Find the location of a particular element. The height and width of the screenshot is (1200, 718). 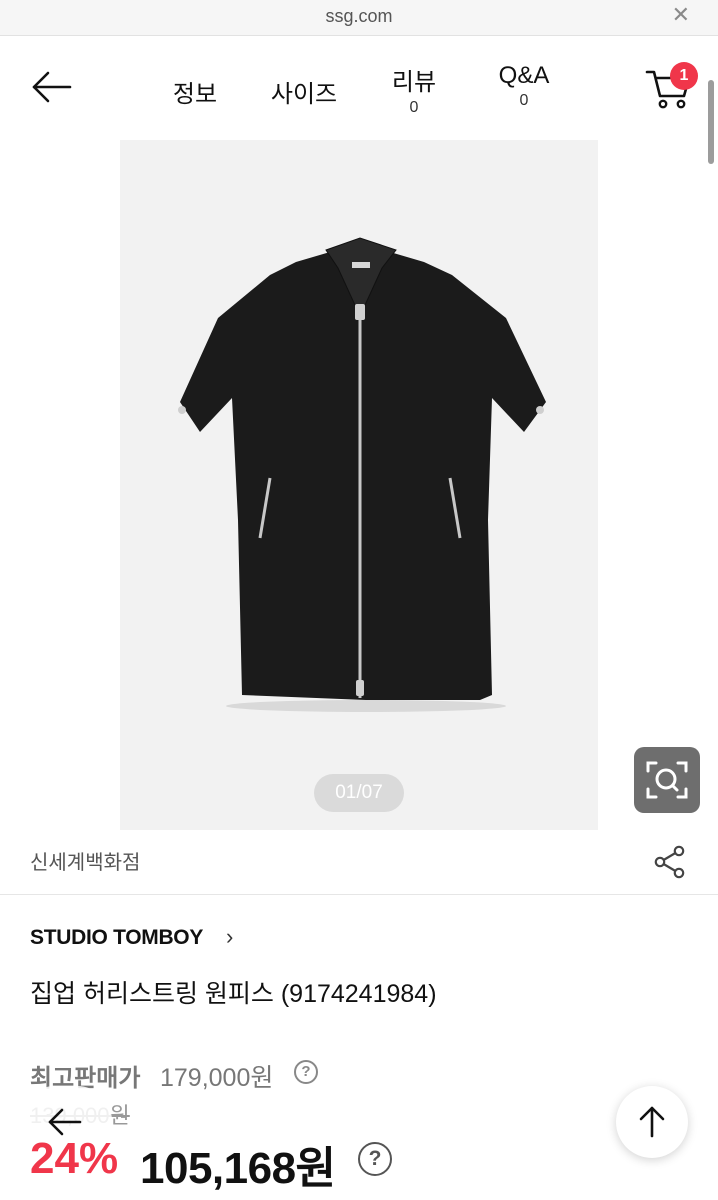

close-icon: ✕ is located at coordinates (681, 15).